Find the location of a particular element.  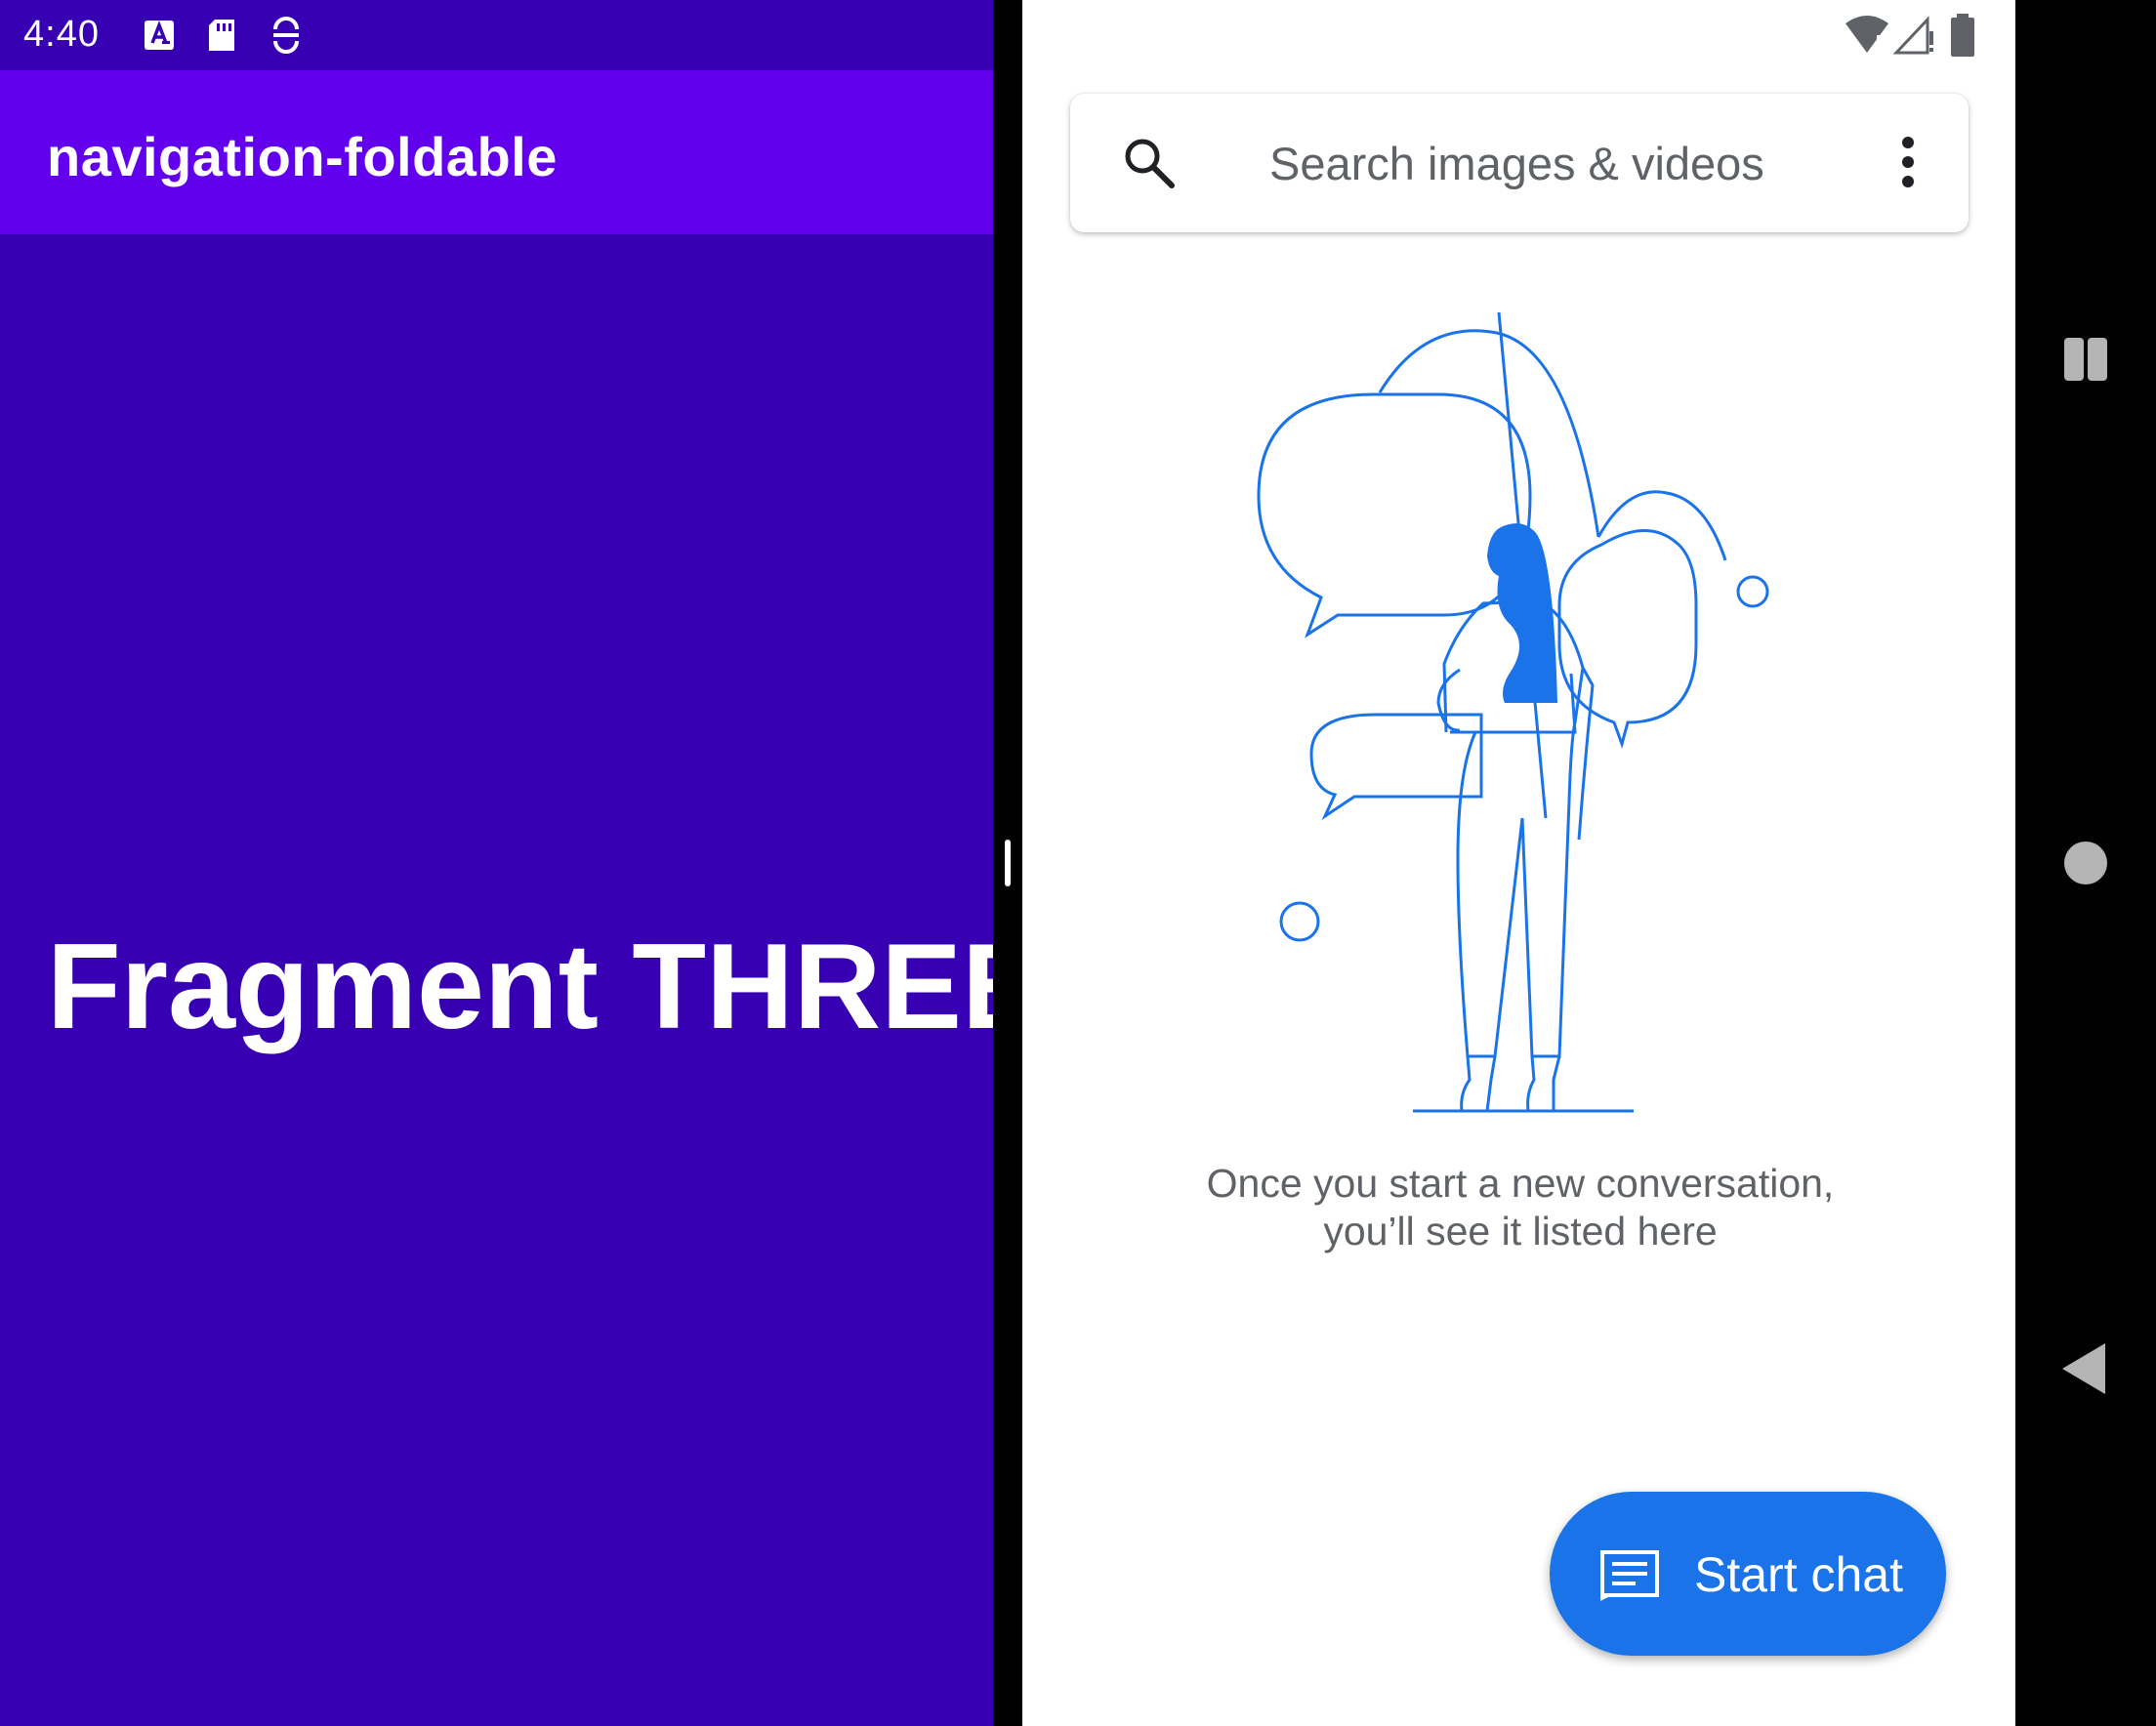

app-bar: navigation-foldable is located at coordinates (497, 152).